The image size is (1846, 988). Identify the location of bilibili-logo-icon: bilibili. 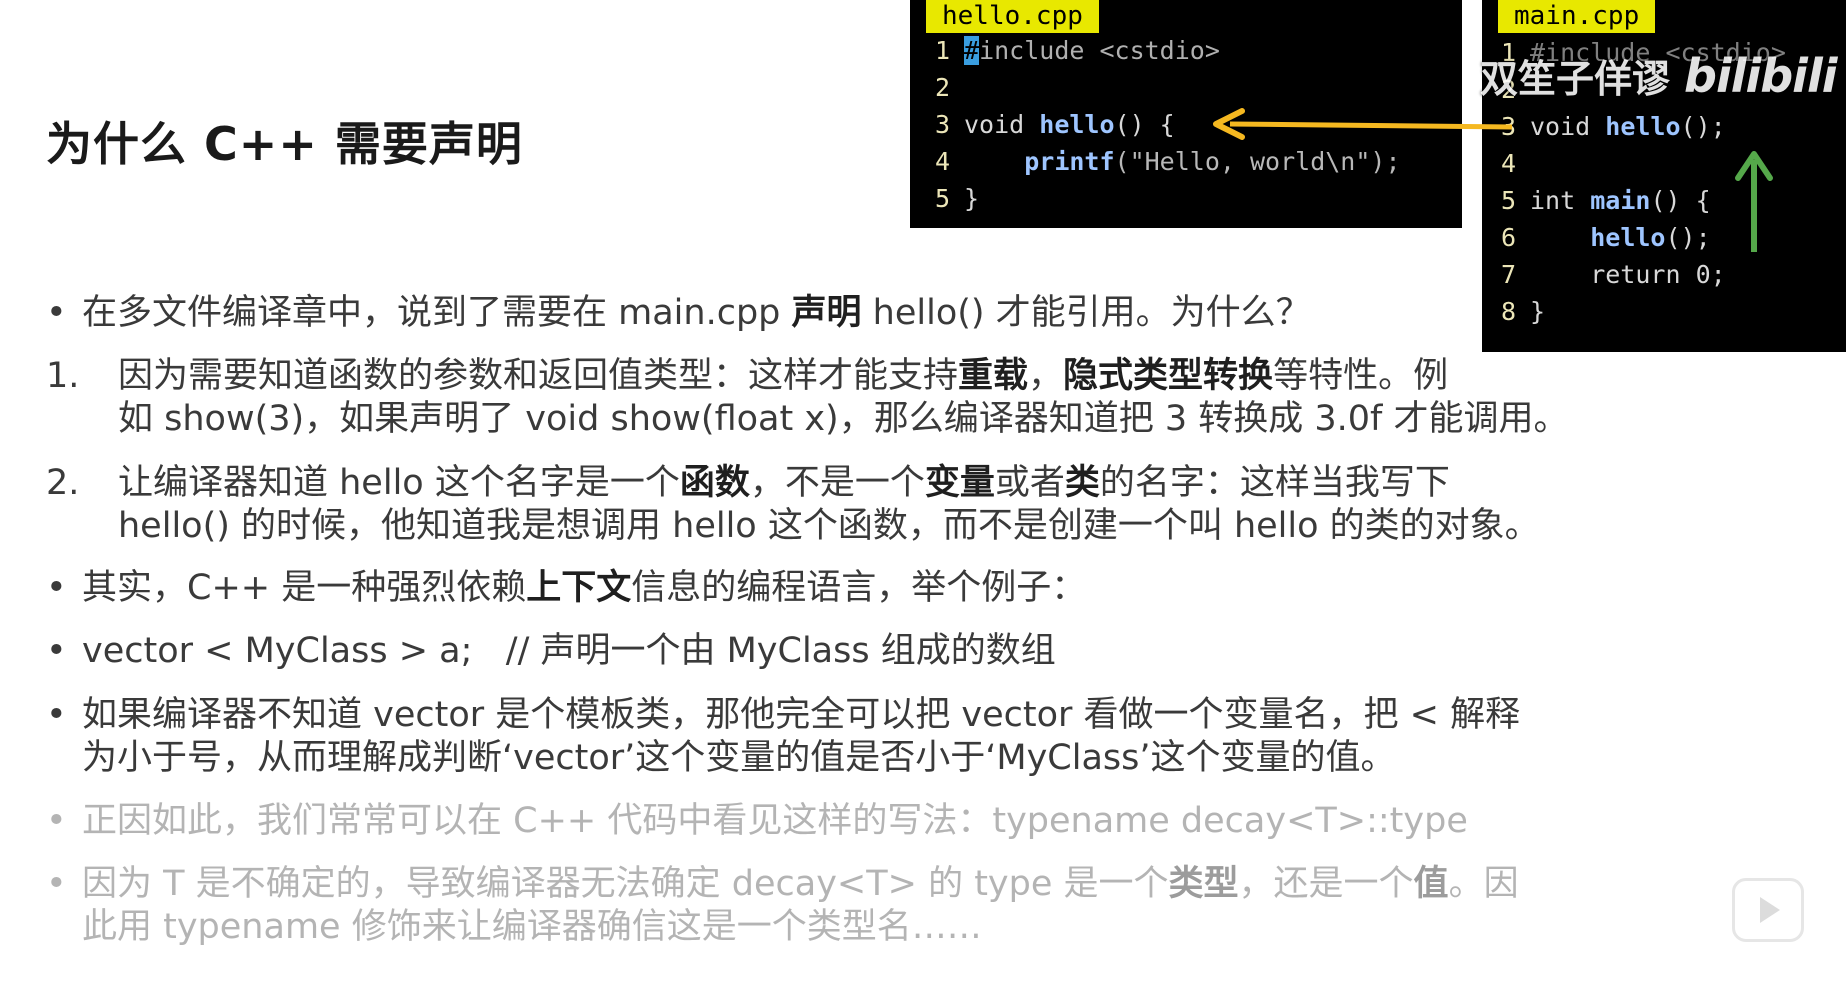
(1760, 76).